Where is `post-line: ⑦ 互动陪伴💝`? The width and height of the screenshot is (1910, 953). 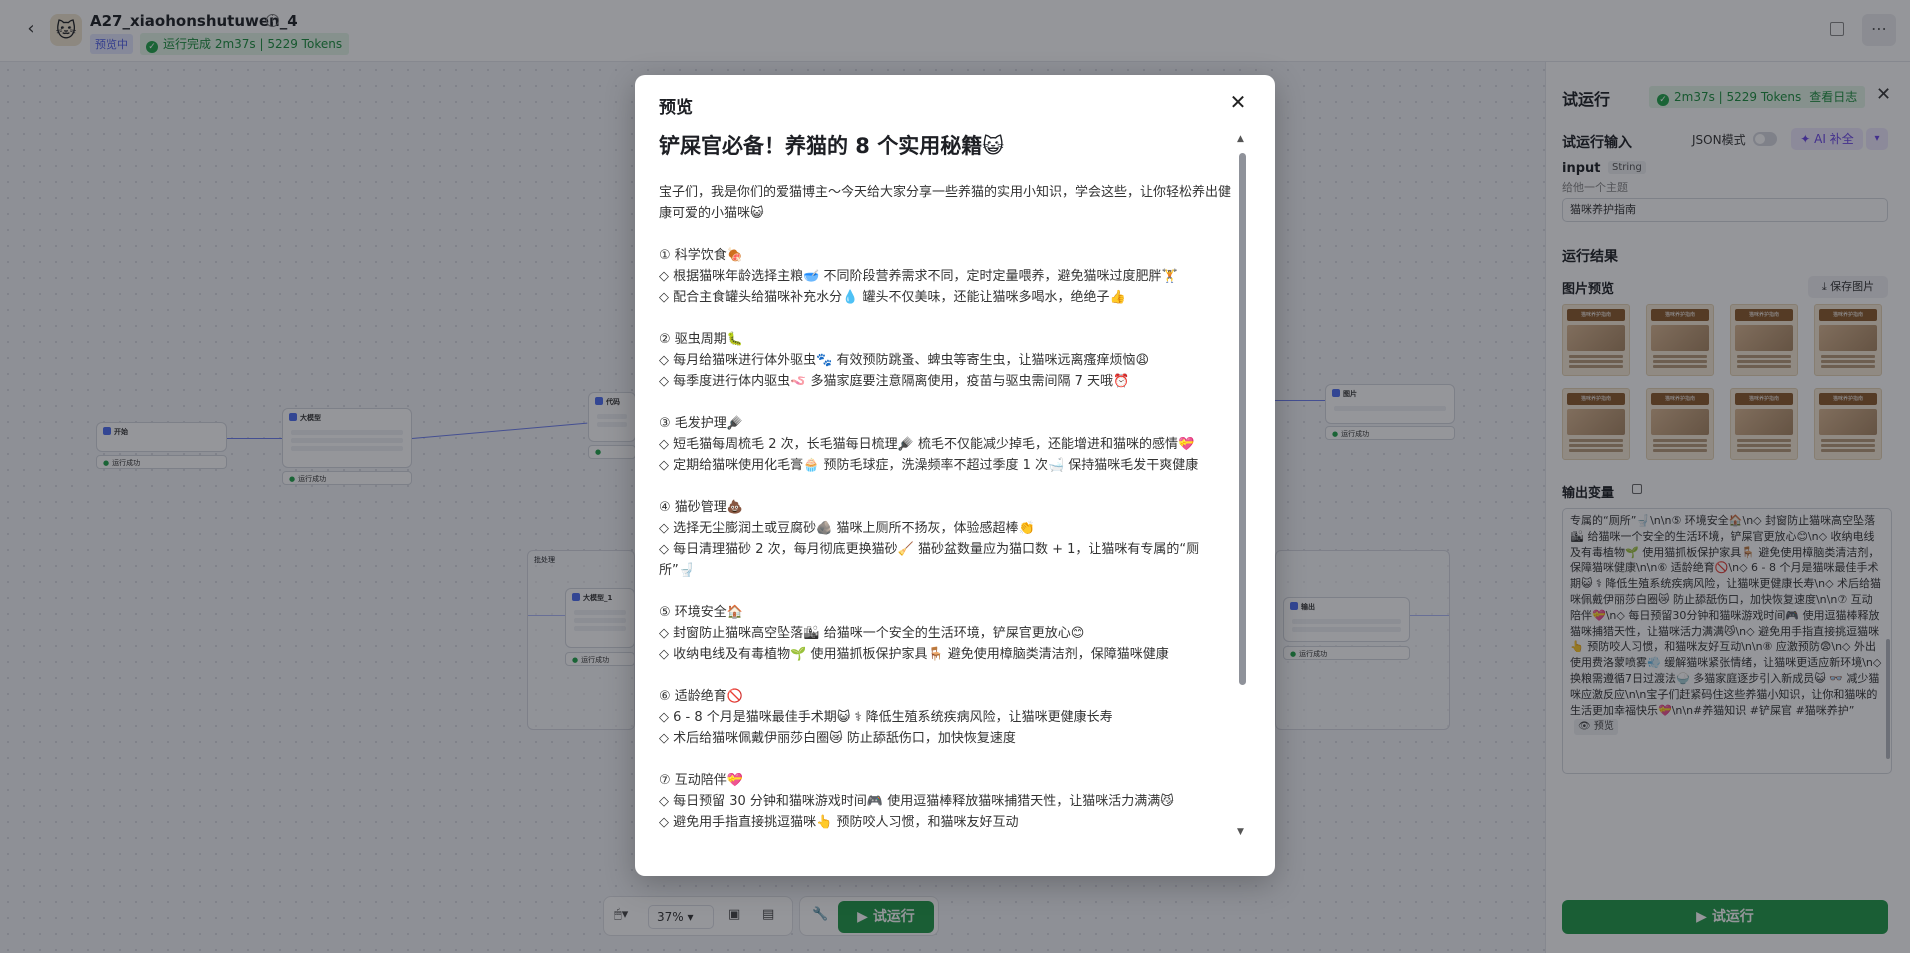
post-line: ⑦ 互动陪伴💝 is located at coordinates (701, 780).